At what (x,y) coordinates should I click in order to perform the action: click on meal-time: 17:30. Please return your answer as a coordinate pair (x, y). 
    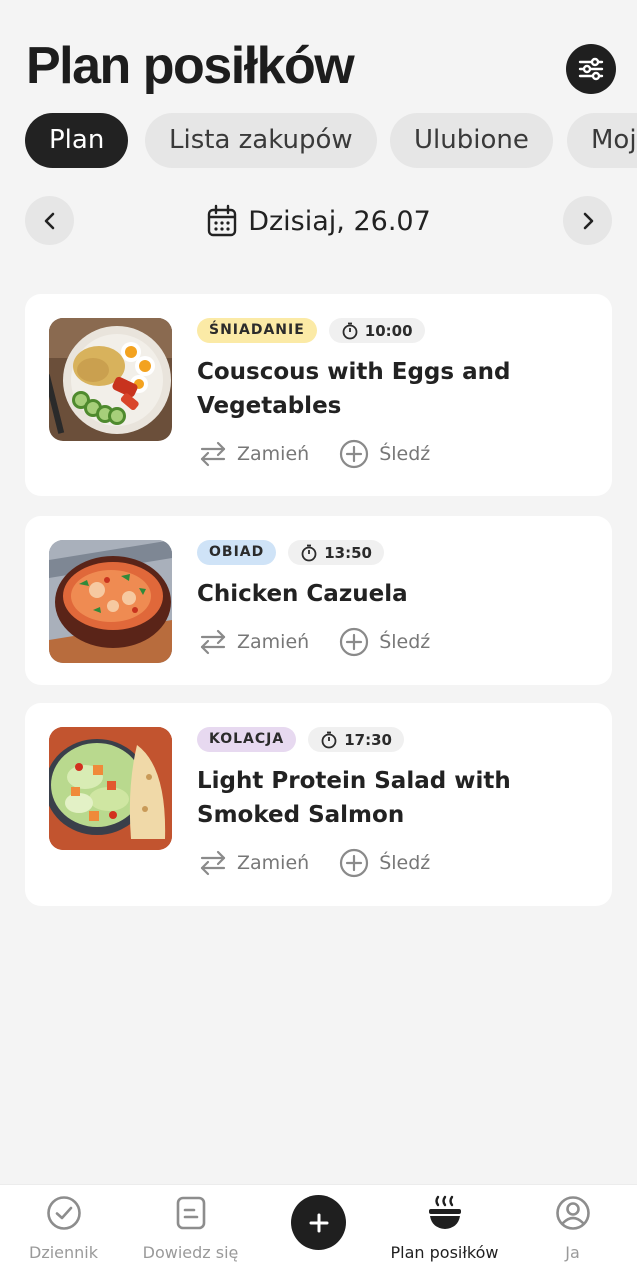
    Looking at the image, I should click on (368, 739).